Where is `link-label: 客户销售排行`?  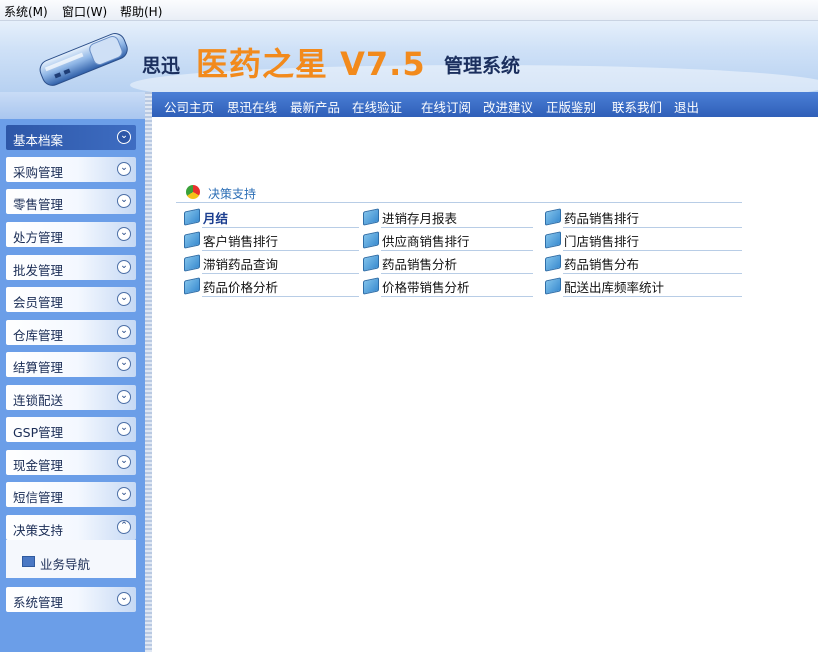 link-label: 客户销售排行 is located at coordinates (241, 241).